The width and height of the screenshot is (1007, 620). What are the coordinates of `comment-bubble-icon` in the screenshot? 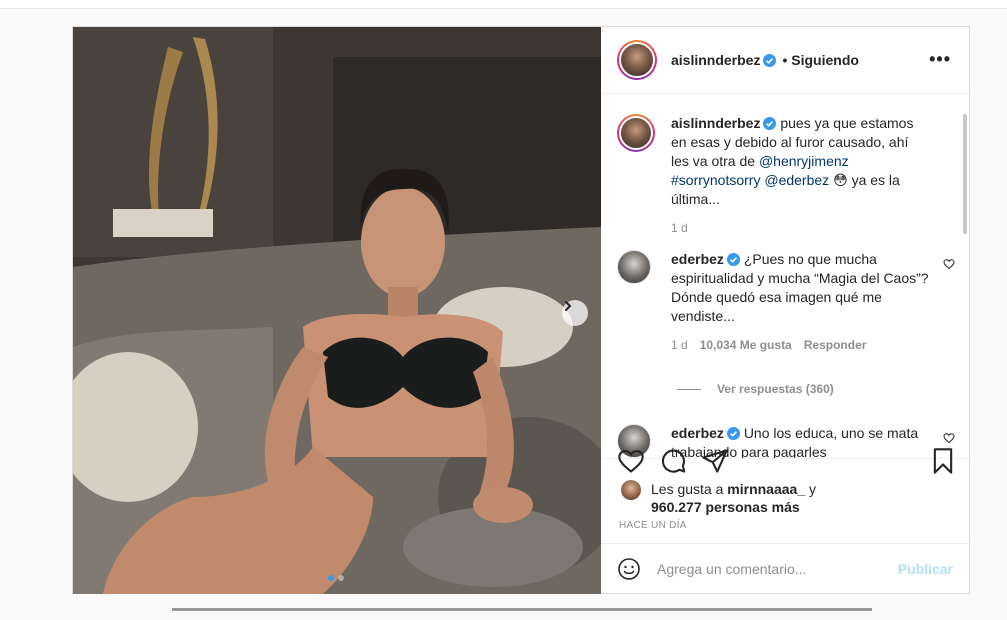 It's located at (673, 461).